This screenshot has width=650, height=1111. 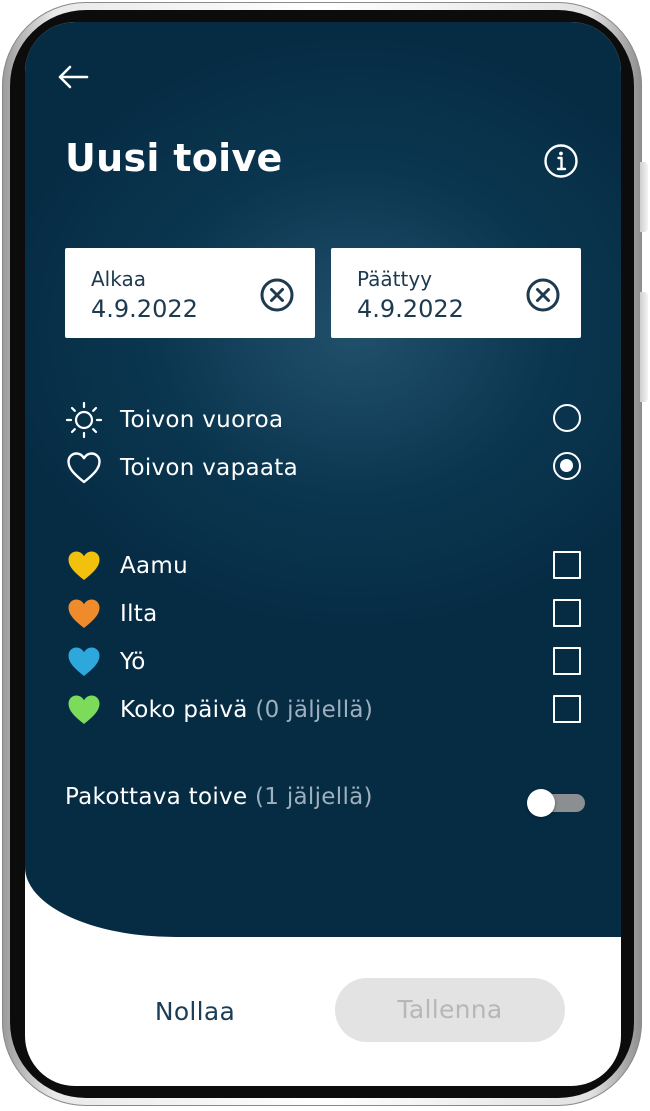 What do you see at coordinates (410, 309) in the screenshot?
I see `end-date-value: 4.9.2022` at bounding box center [410, 309].